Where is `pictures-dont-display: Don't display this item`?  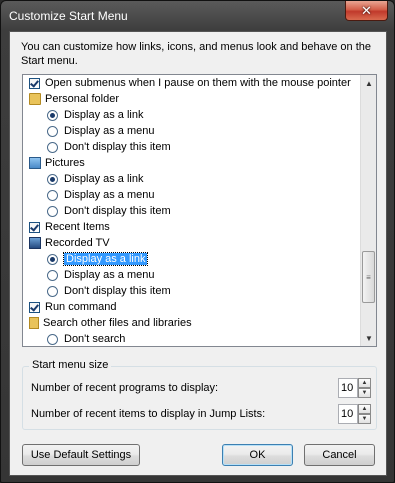 pictures-dont-display: Don't display this item is located at coordinates (193, 211).